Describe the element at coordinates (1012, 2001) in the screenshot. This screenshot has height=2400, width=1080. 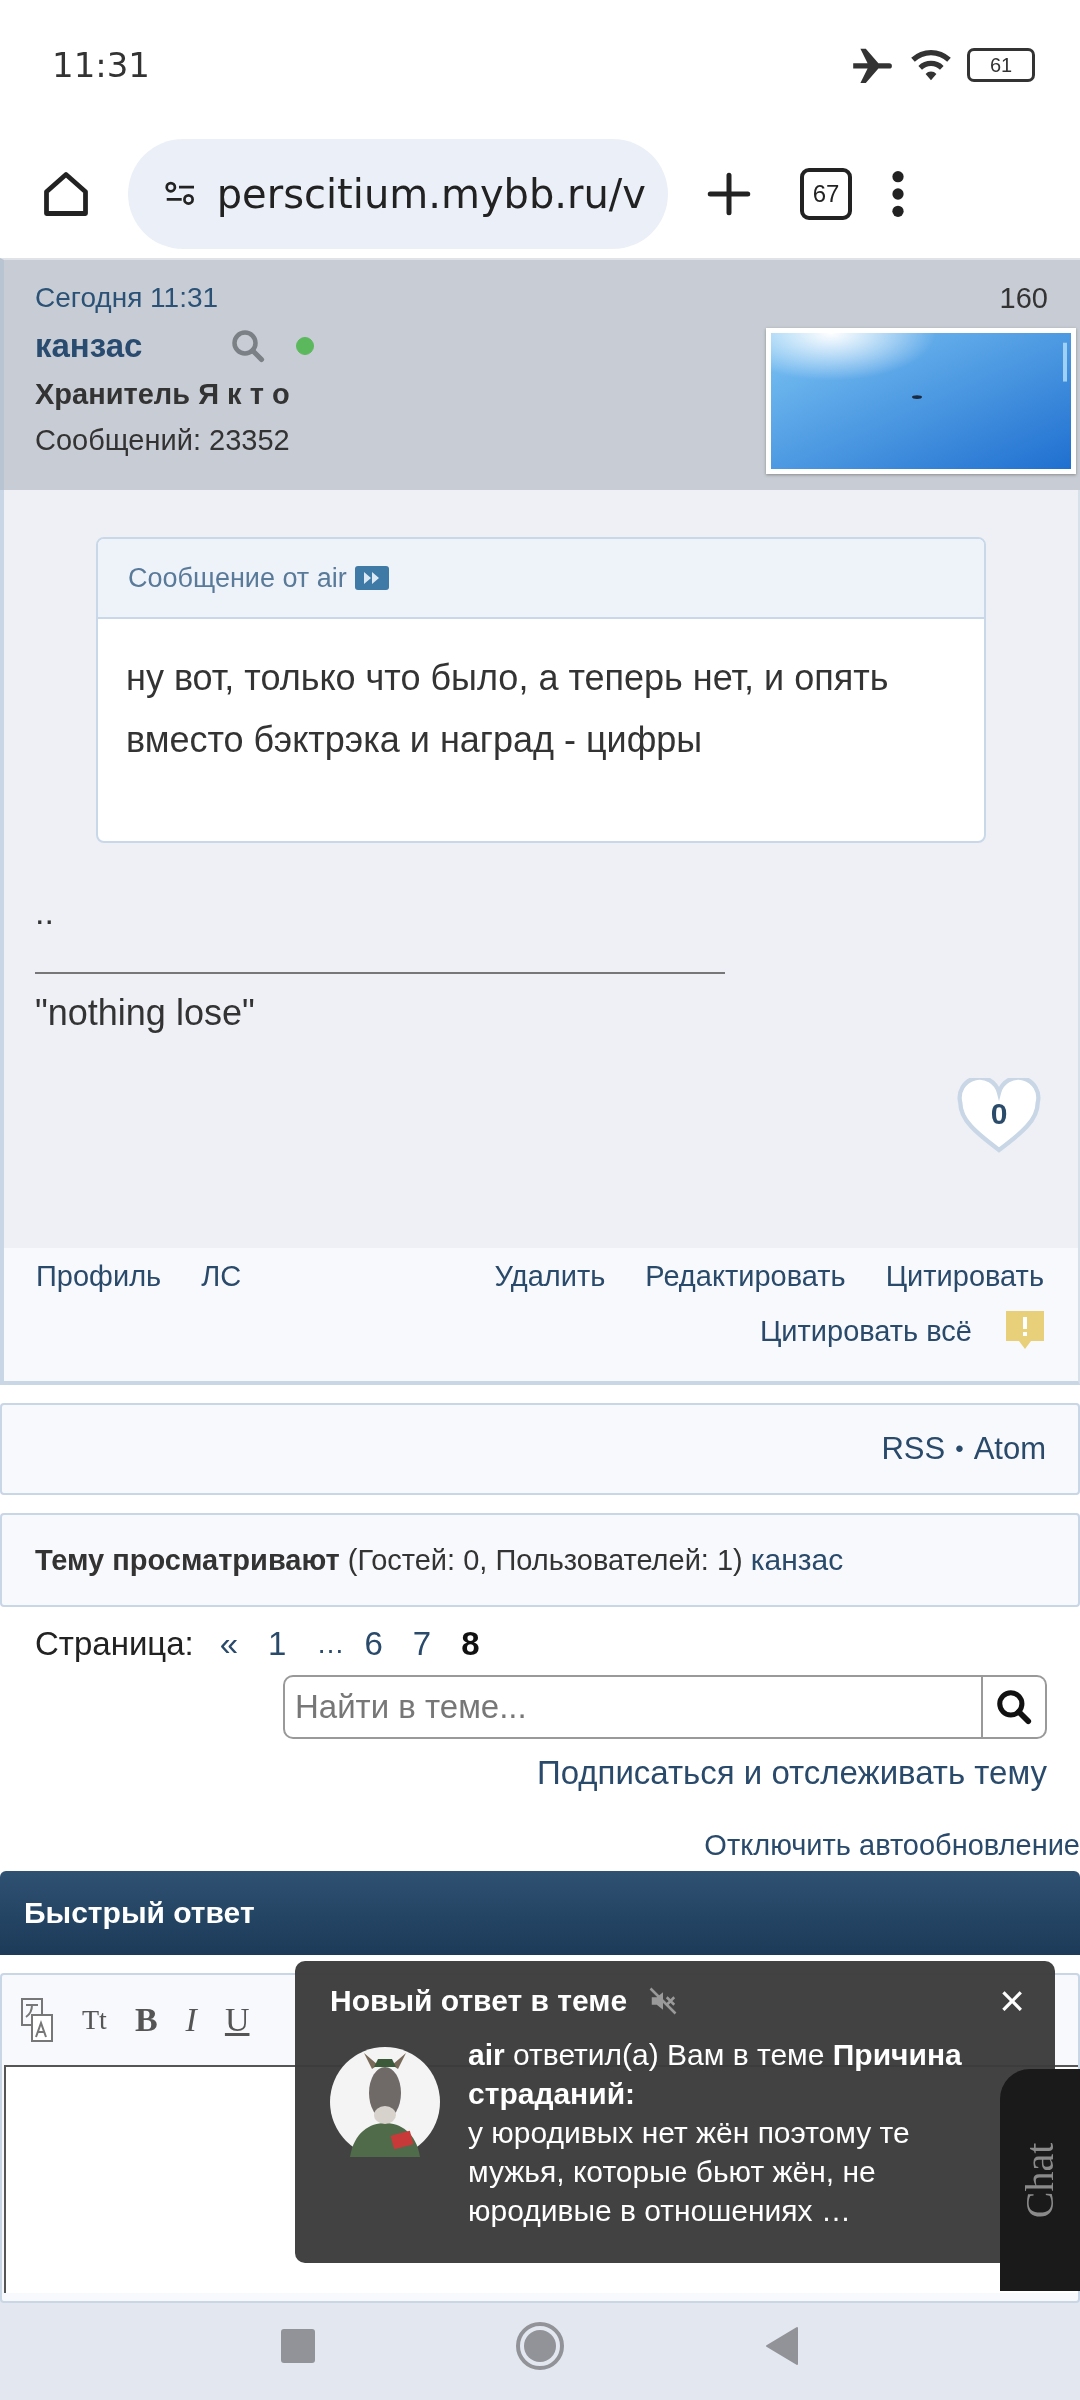
I see `close-button: ×` at that location.